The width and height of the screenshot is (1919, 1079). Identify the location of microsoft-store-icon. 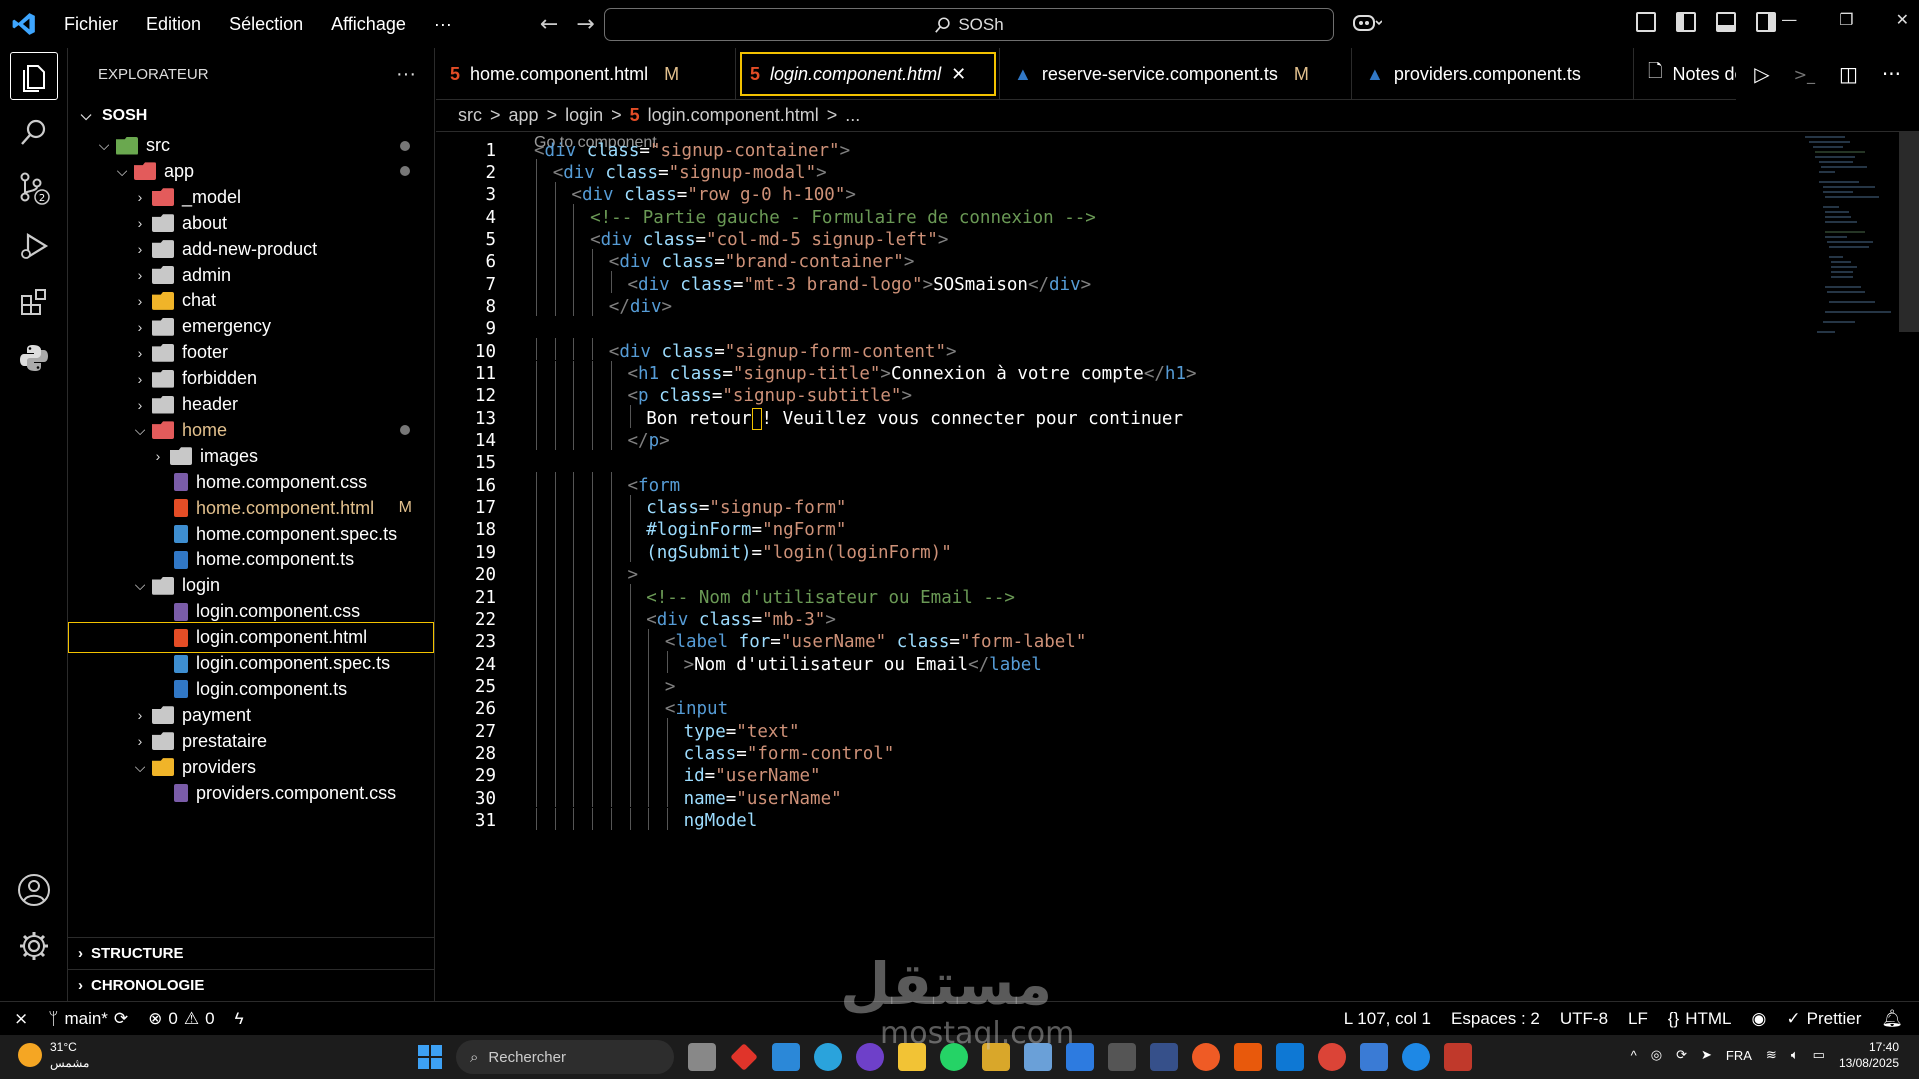
(786, 1057).